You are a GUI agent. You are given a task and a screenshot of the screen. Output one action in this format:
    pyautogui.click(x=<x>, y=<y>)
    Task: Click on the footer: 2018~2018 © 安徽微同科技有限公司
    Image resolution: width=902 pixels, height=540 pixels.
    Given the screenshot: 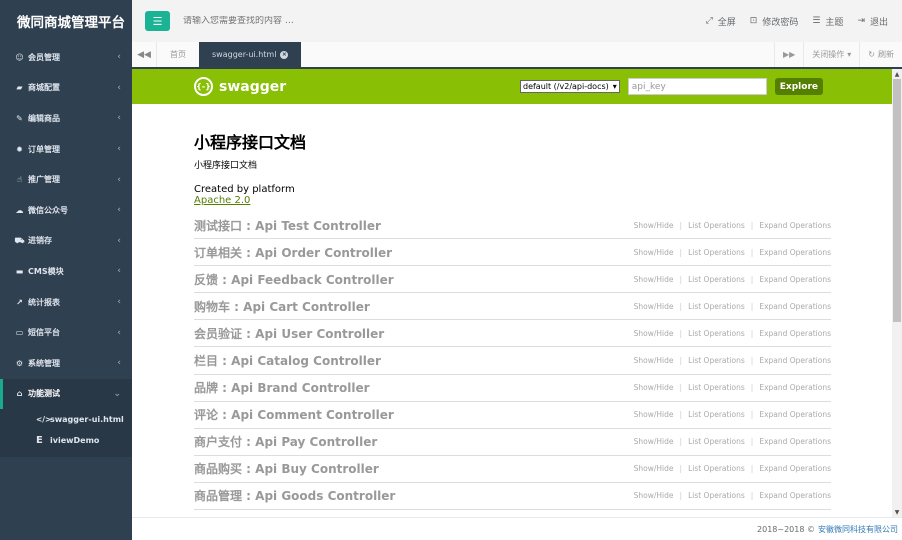 What is the action you would take?
    pyautogui.click(x=517, y=528)
    